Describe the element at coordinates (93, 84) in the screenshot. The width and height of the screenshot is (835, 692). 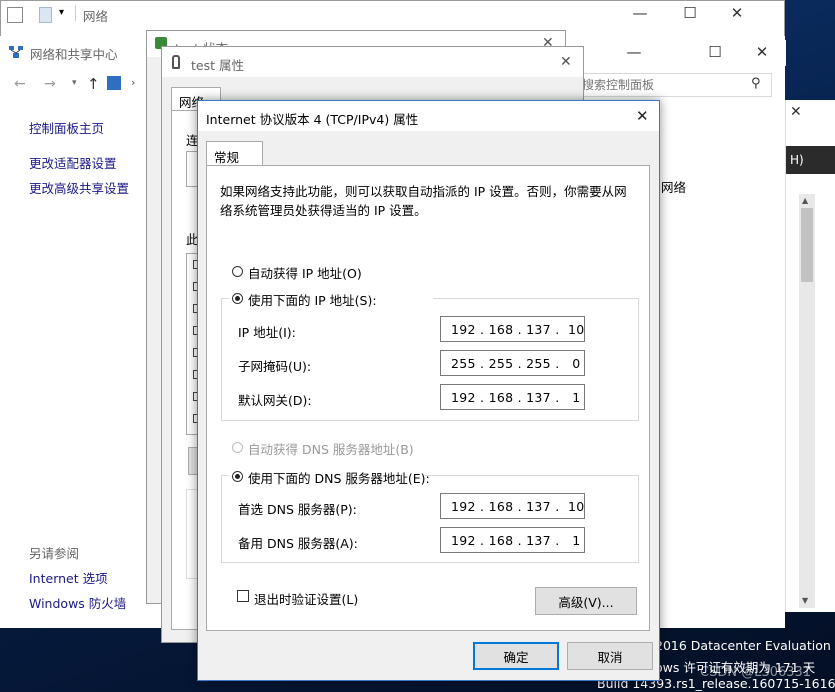
I see `up-arrow-icon: ↑` at that location.